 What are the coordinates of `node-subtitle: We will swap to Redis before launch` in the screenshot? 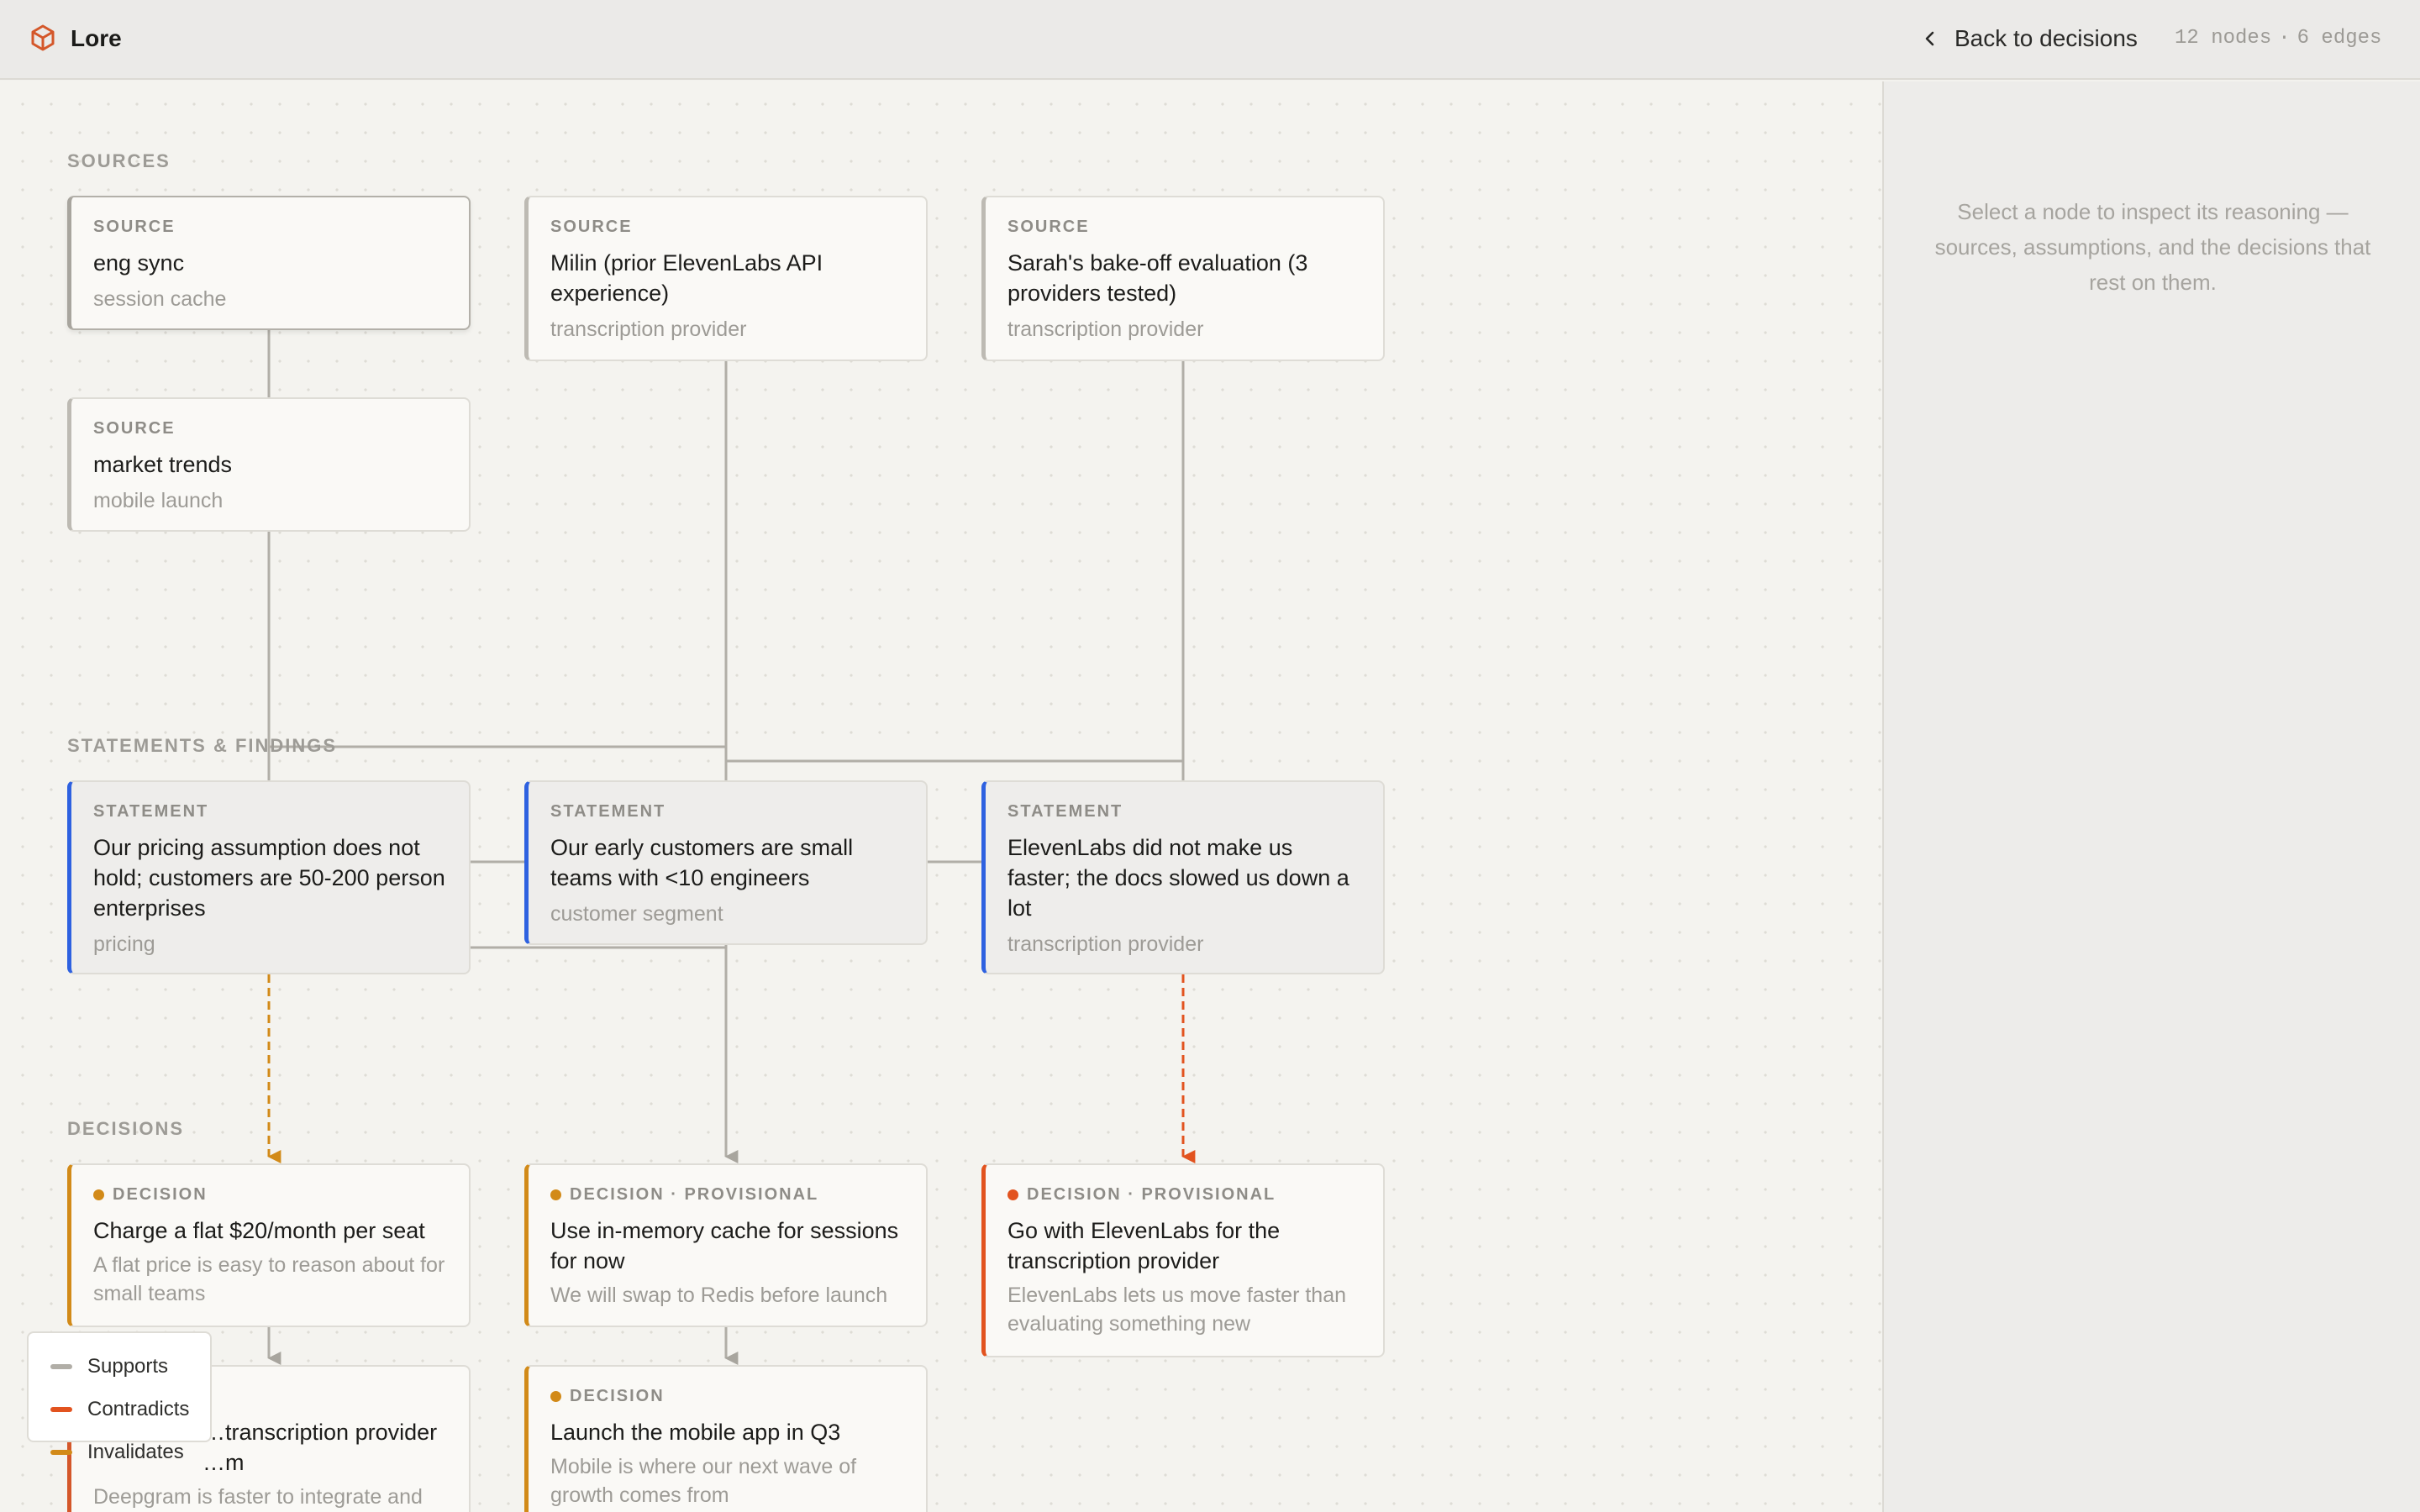 It's located at (719, 1295).